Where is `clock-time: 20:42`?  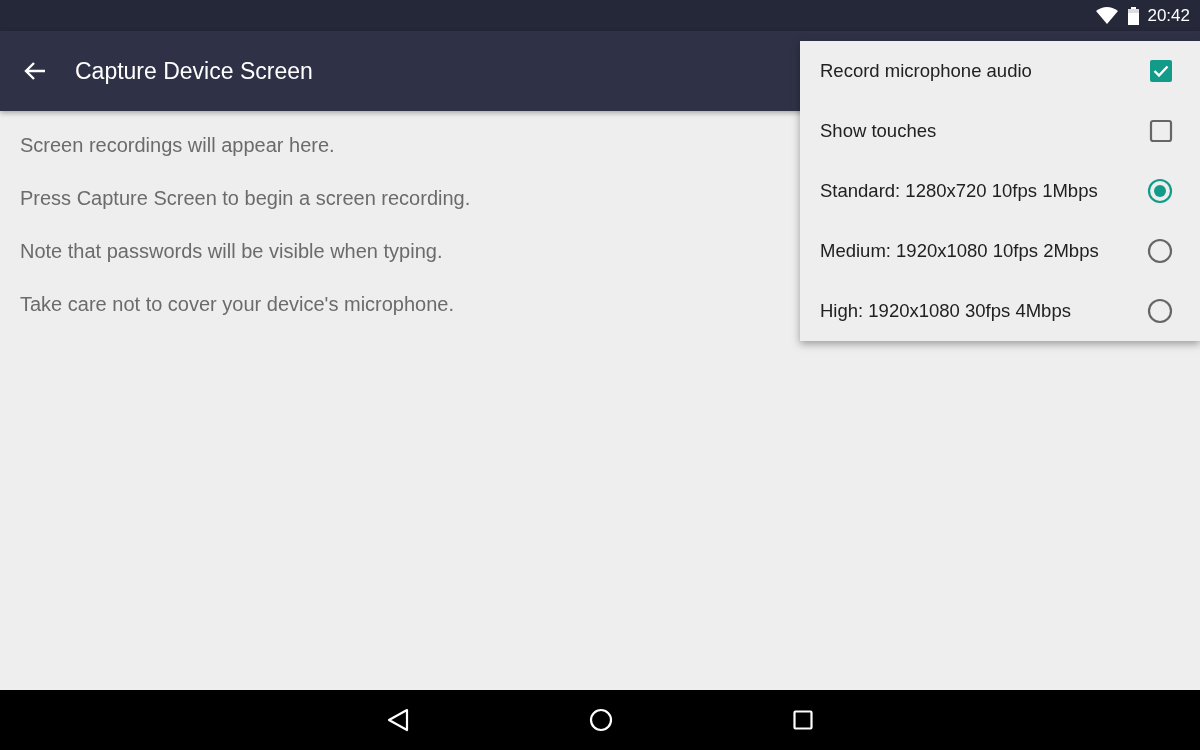
clock-time: 20:42 is located at coordinates (1168, 15).